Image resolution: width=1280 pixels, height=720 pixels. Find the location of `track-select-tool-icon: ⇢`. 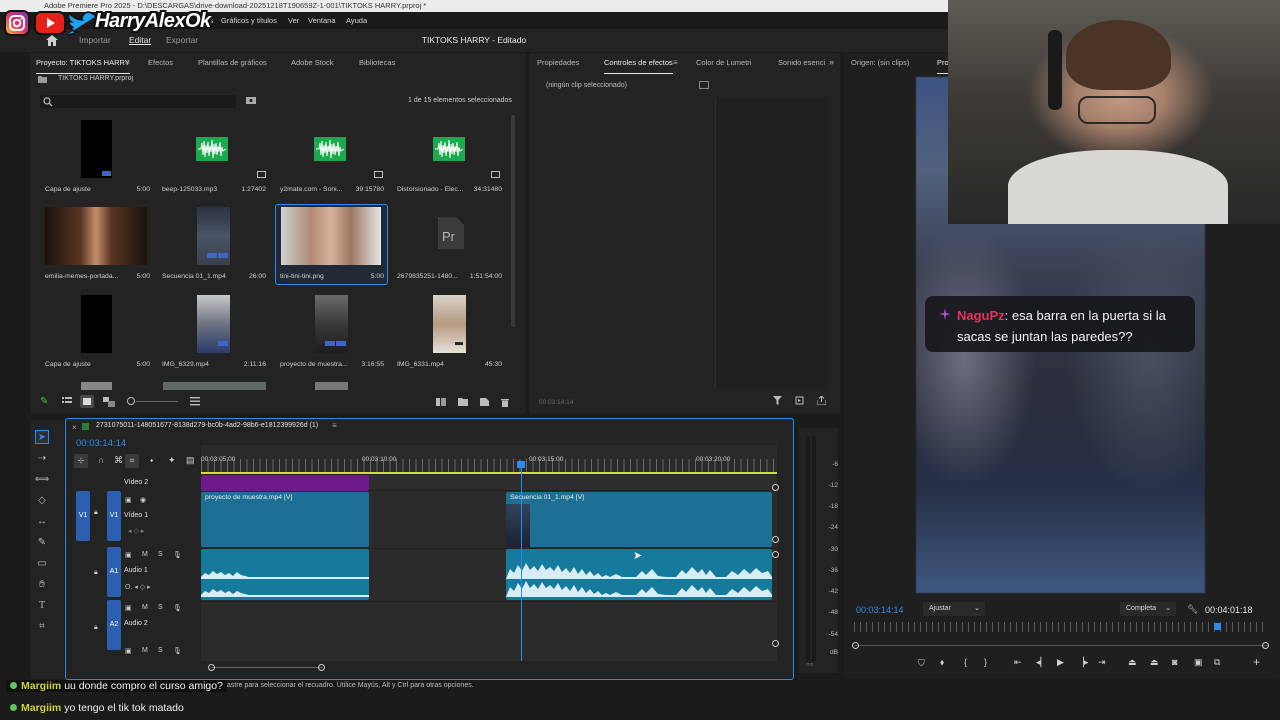

track-select-tool-icon: ⇢ is located at coordinates (42, 458).